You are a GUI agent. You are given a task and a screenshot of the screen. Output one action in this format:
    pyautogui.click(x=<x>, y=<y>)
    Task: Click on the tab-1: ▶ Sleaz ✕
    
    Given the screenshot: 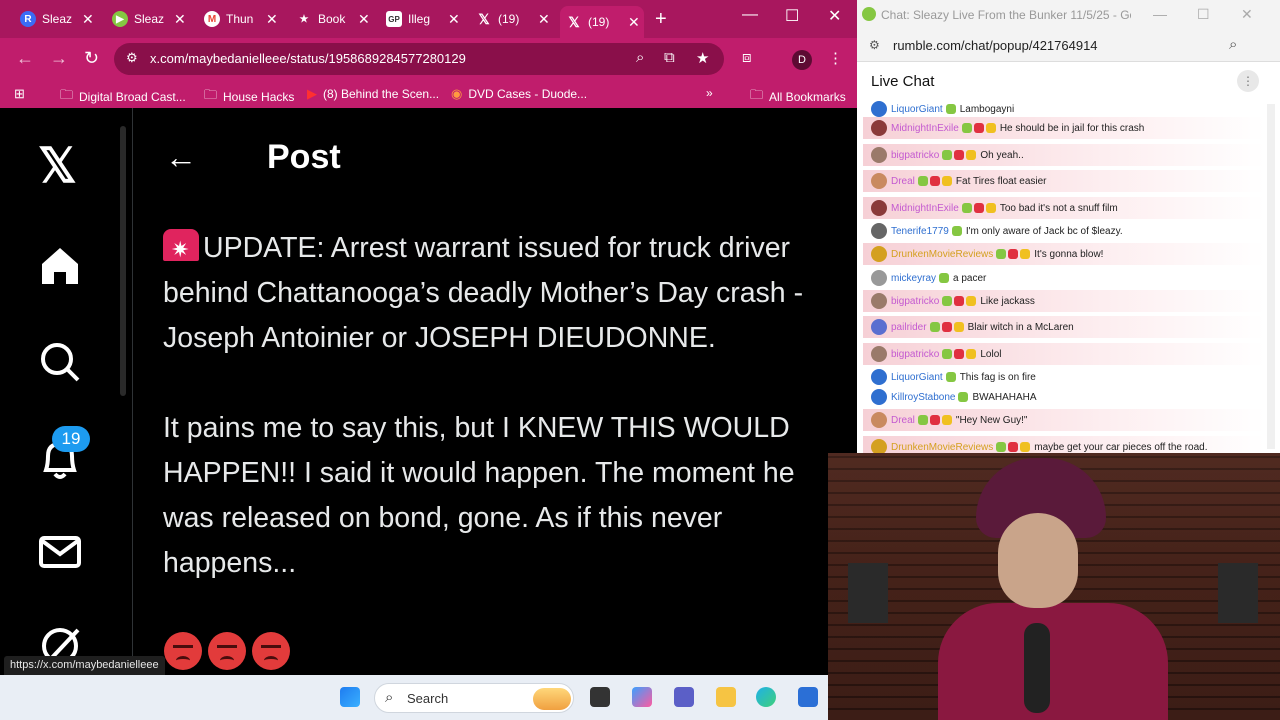 What is the action you would take?
    pyautogui.click(x=146, y=19)
    